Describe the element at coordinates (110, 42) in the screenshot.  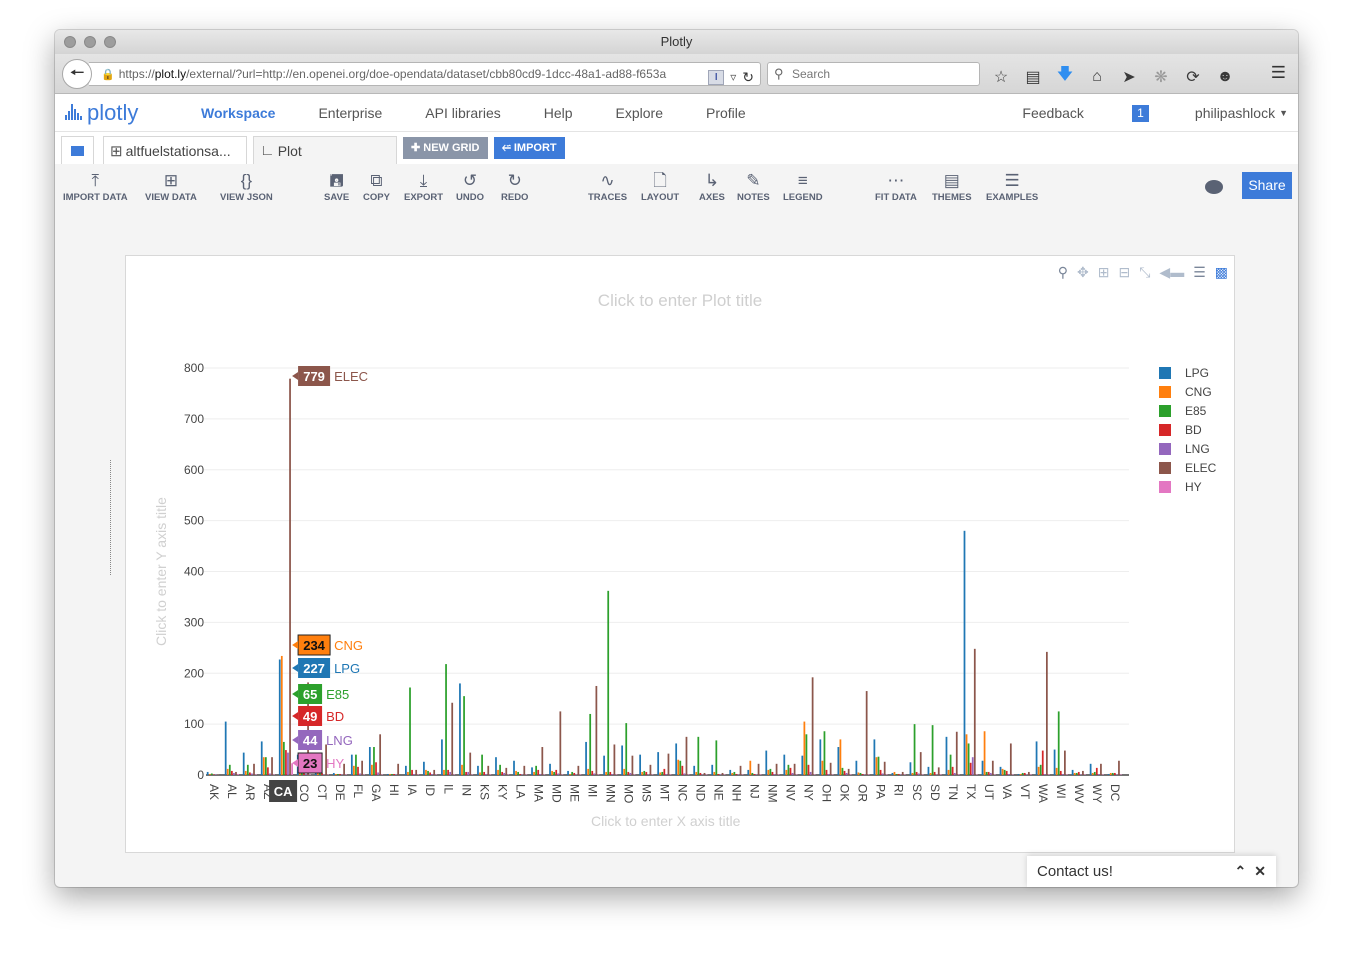
I see `maximize-window-button` at that location.